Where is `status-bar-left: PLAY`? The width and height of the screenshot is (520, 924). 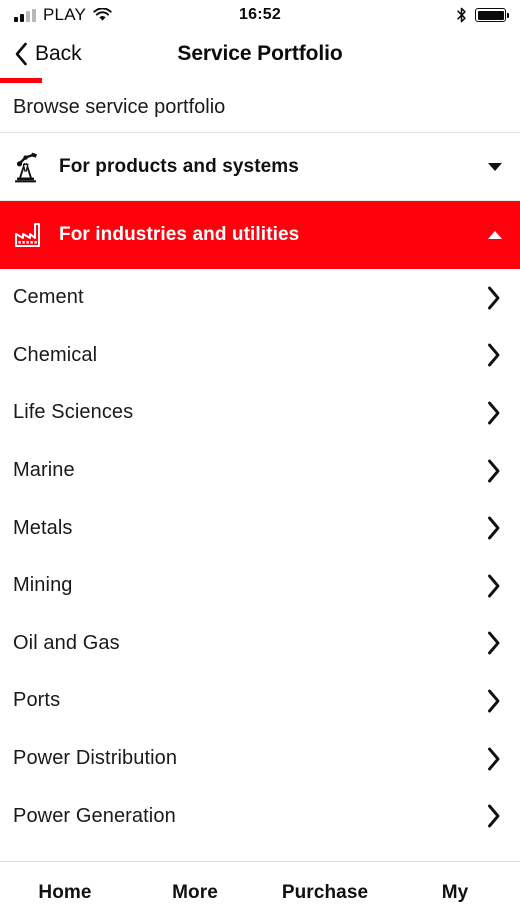 status-bar-left: PLAY is located at coordinates (63, 15).